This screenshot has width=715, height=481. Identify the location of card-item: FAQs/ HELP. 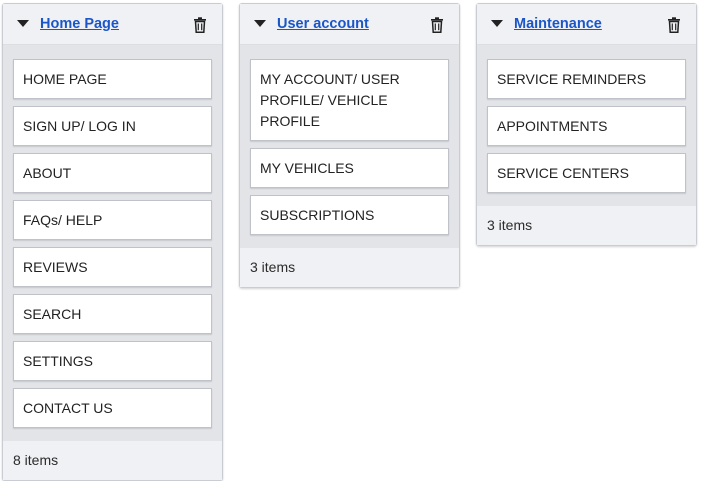
(112, 220).